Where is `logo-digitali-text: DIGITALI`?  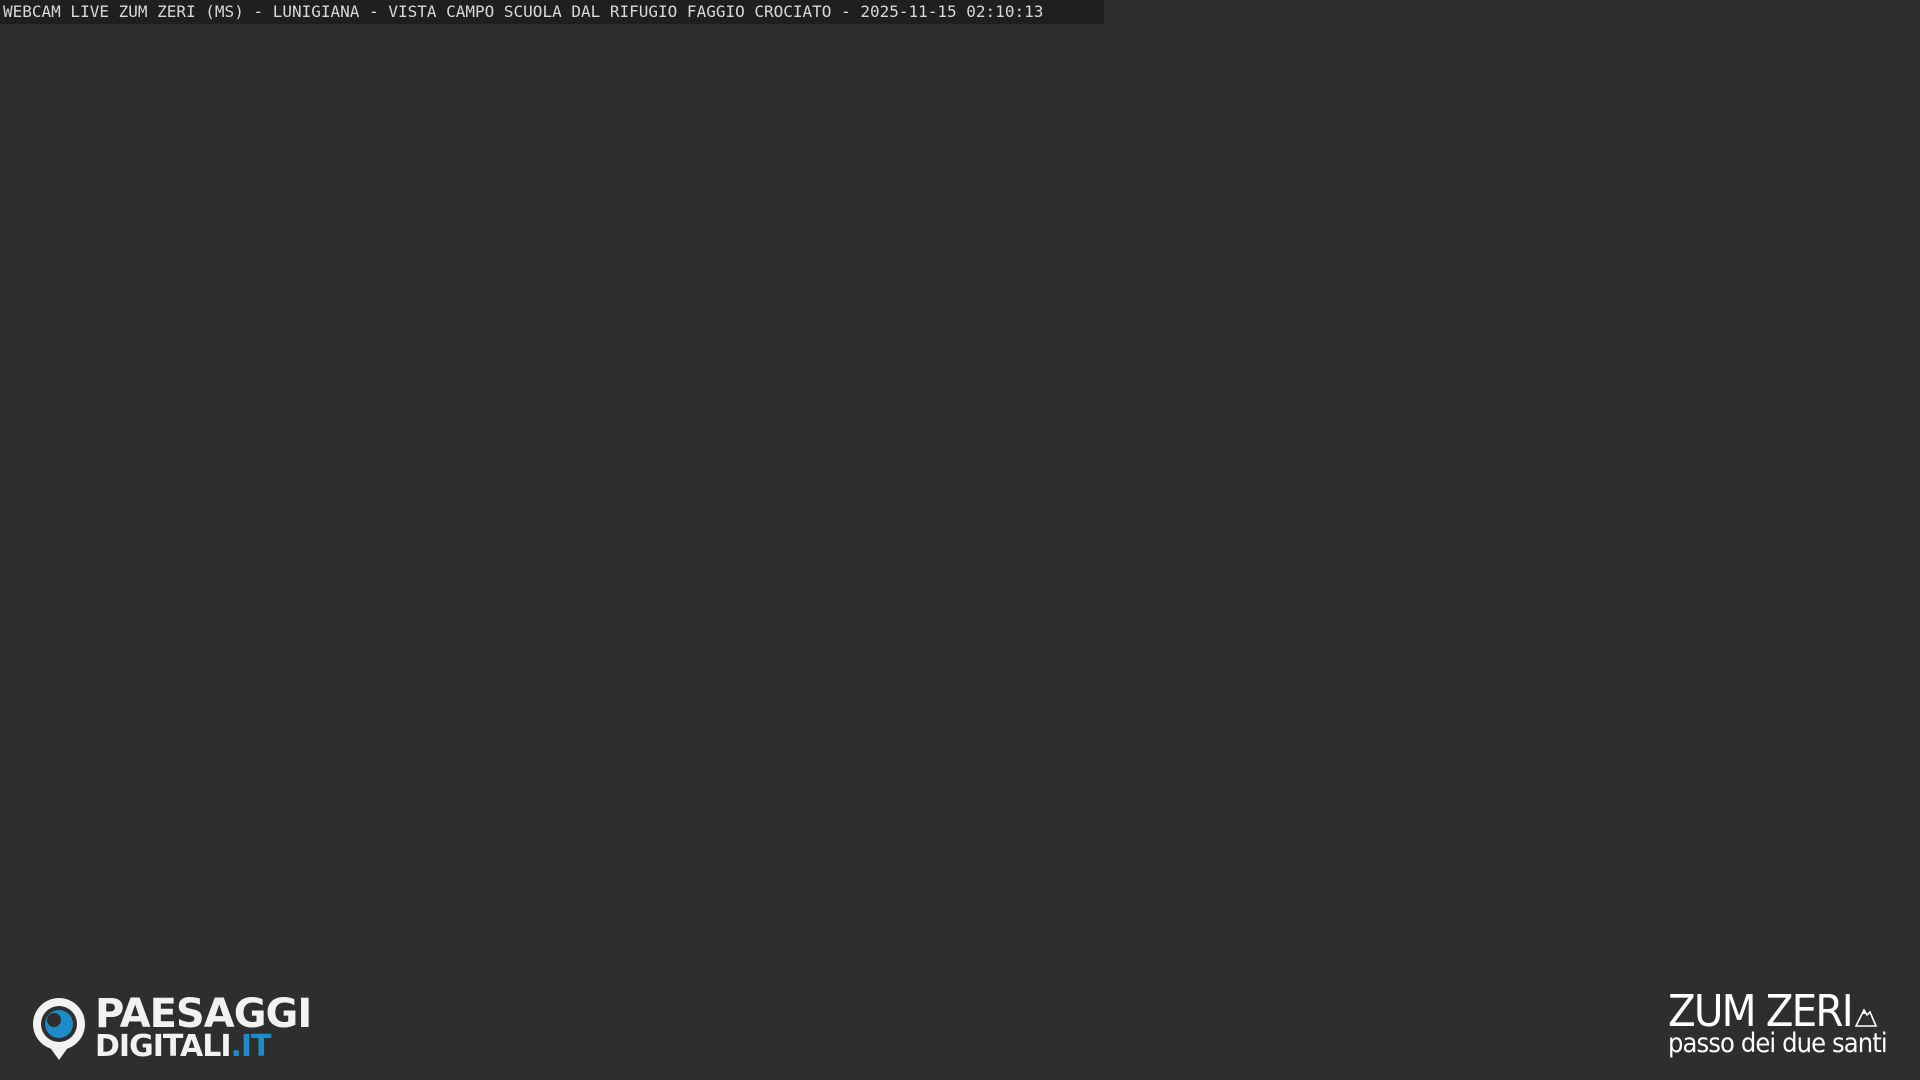
logo-digitali-text: DIGITALI is located at coordinates (163, 1046).